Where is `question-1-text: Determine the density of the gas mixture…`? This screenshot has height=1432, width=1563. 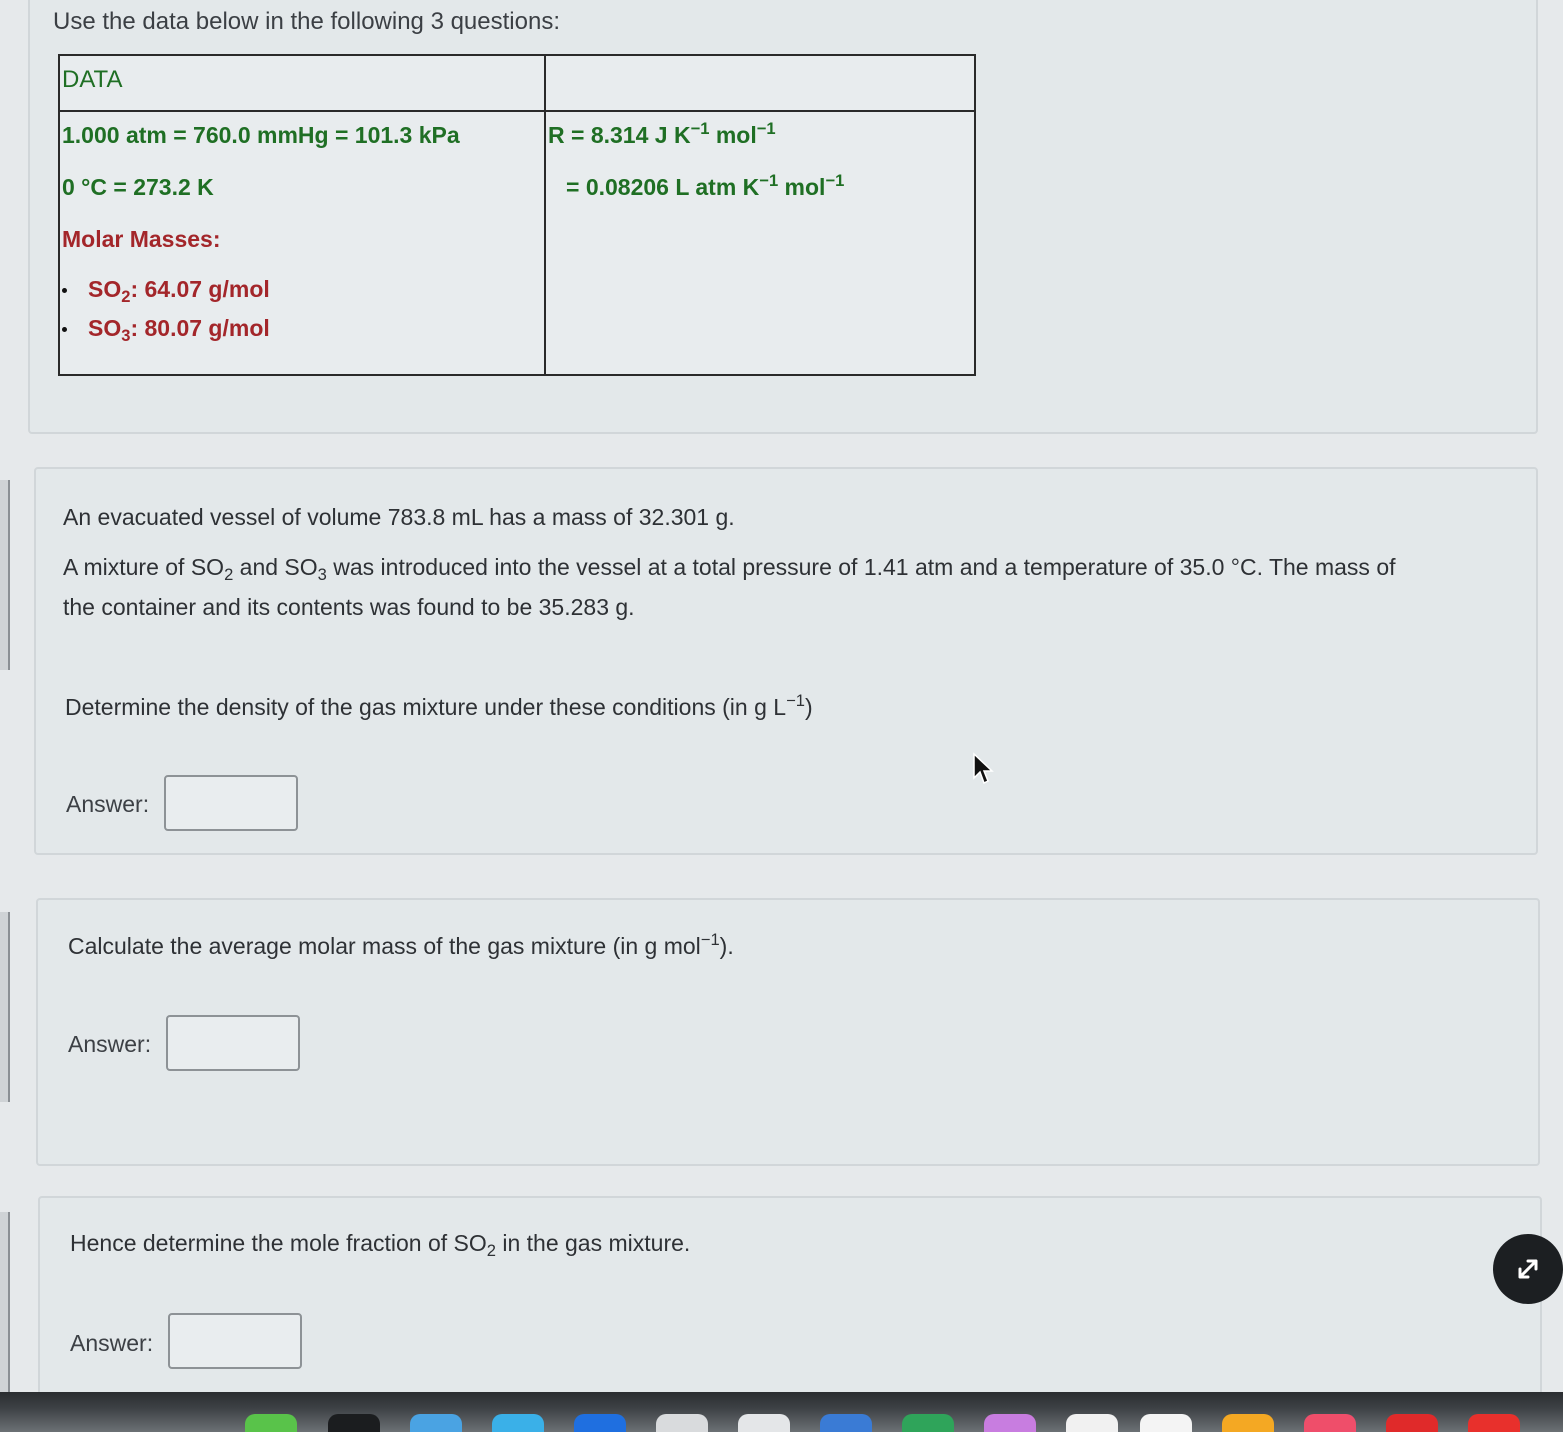 question-1-text: Determine the density of the gas mixture… is located at coordinates (439, 705).